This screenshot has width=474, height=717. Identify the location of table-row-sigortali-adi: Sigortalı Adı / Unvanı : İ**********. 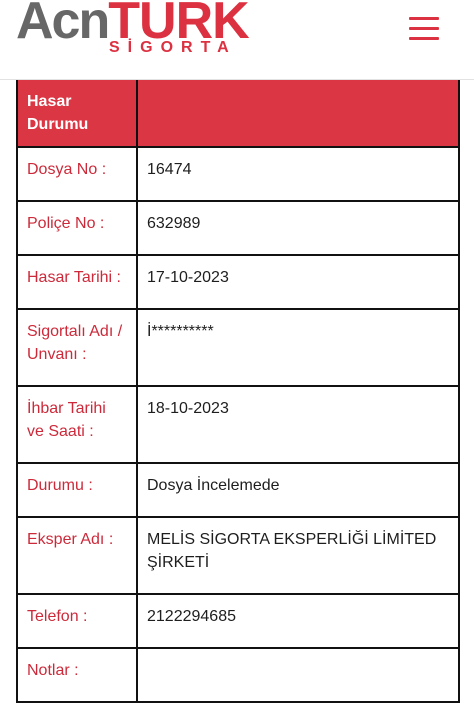
(238, 347).